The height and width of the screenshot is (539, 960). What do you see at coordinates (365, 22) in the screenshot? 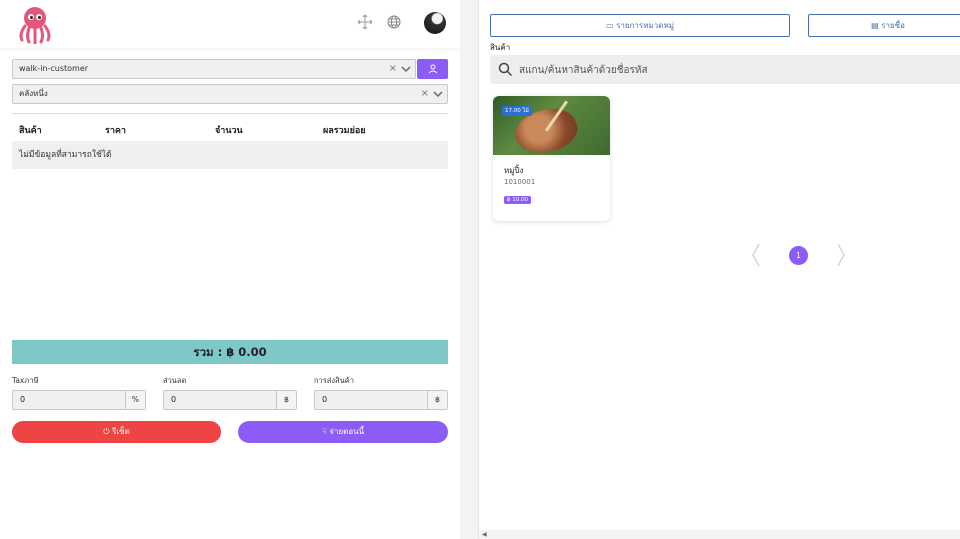
I see `move-icon` at bounding box center [365, 22].